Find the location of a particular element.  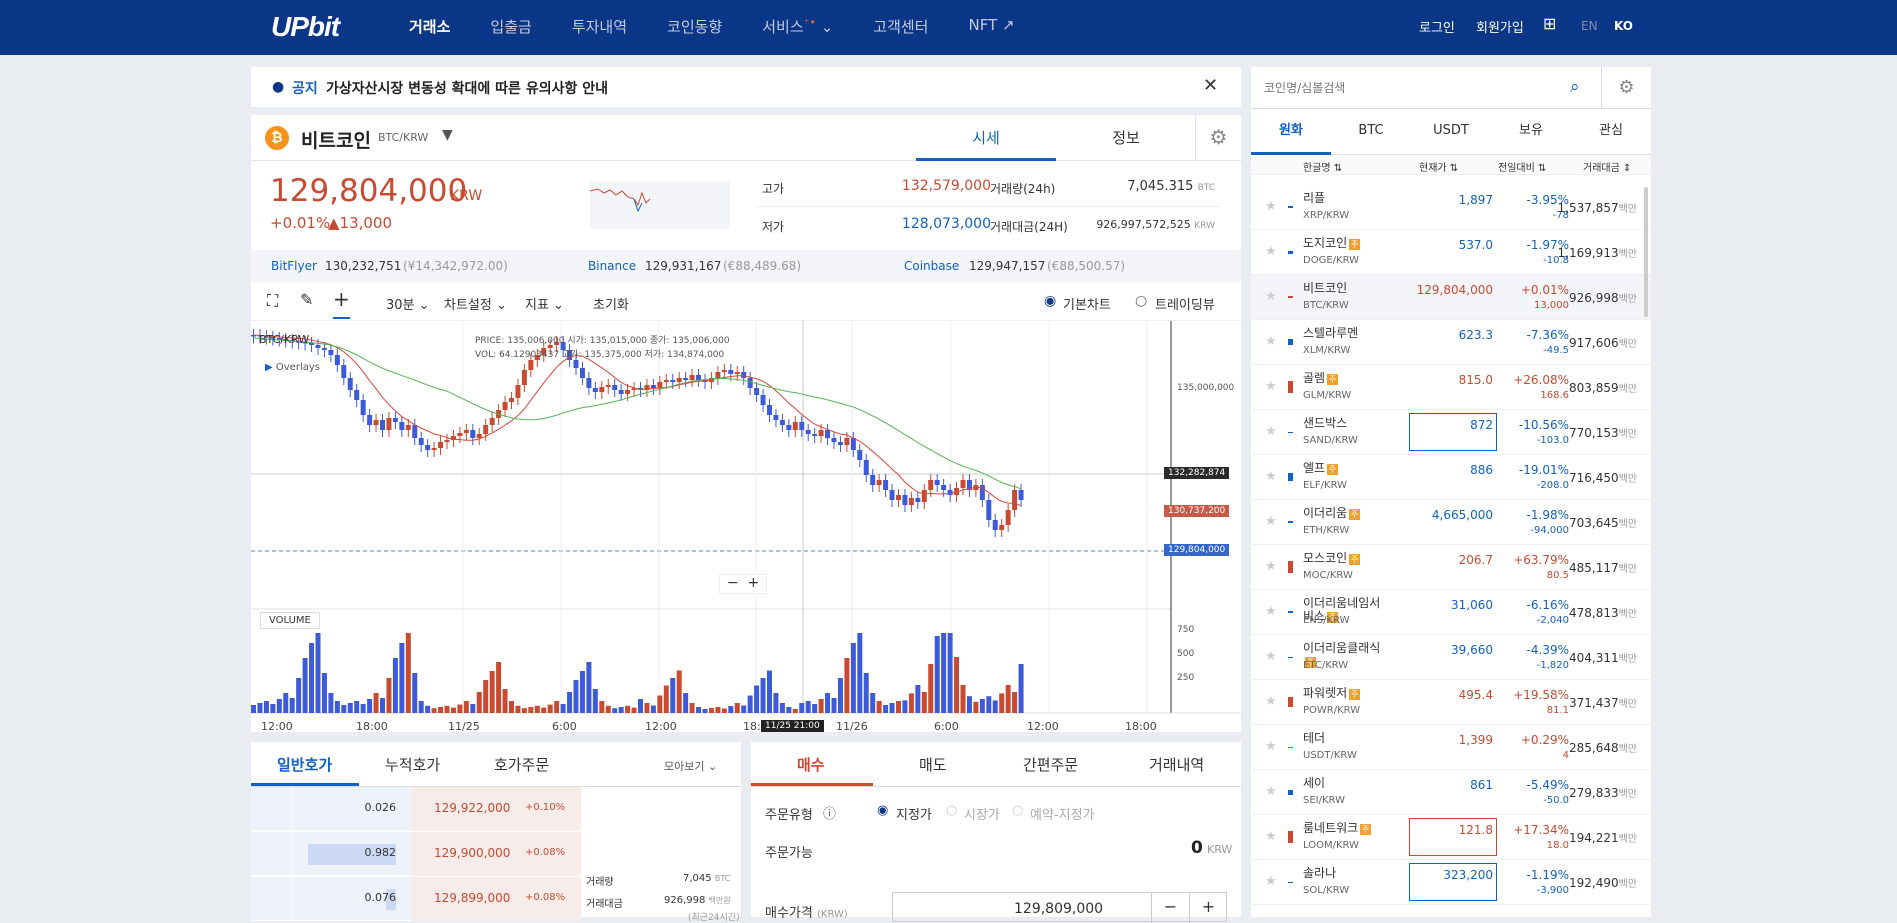

notice-text: 가상자산시장 변동성 확대에 따른 유의사항 안내 is located at coordinates (467, 88).